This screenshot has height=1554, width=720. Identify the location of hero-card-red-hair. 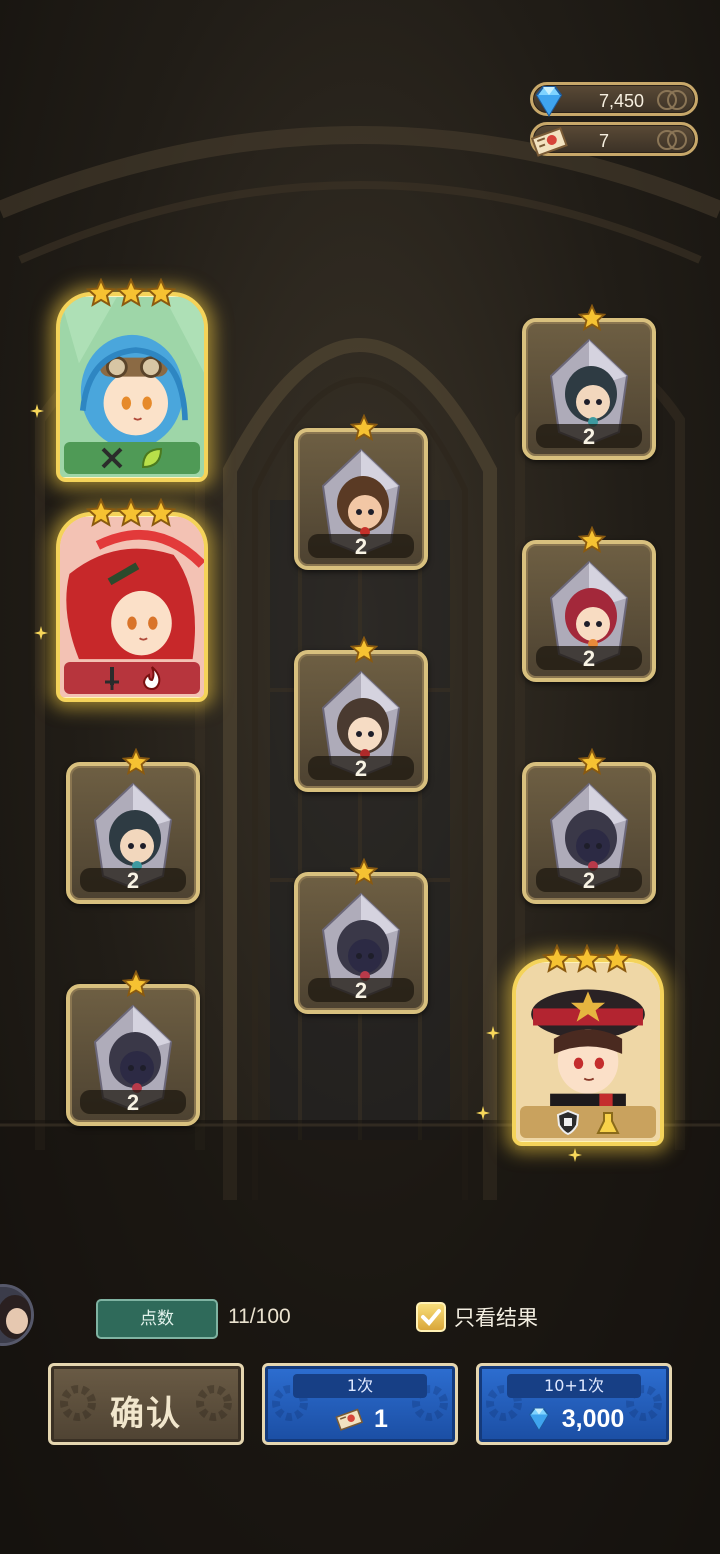
(132, 607).